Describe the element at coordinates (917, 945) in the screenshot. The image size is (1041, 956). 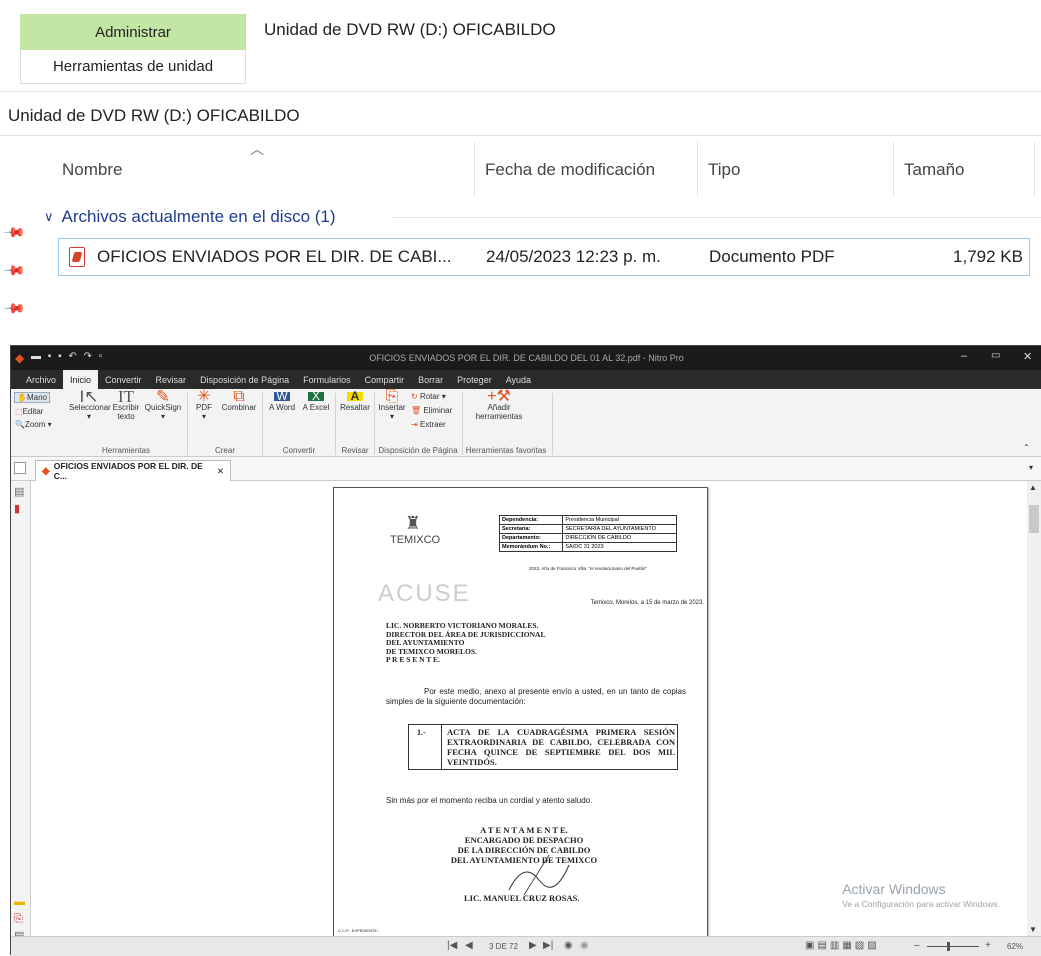
I see `zoom-out-icon: –` at that location.